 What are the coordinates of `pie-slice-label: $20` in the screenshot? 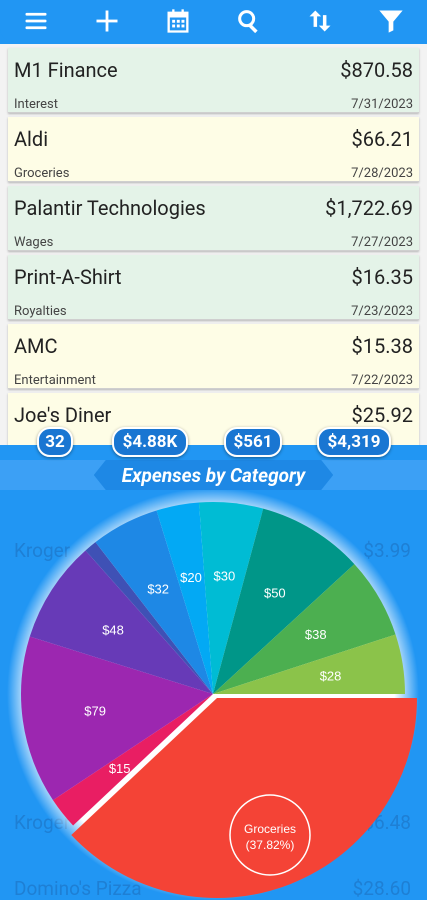 It's located at (191, 577).